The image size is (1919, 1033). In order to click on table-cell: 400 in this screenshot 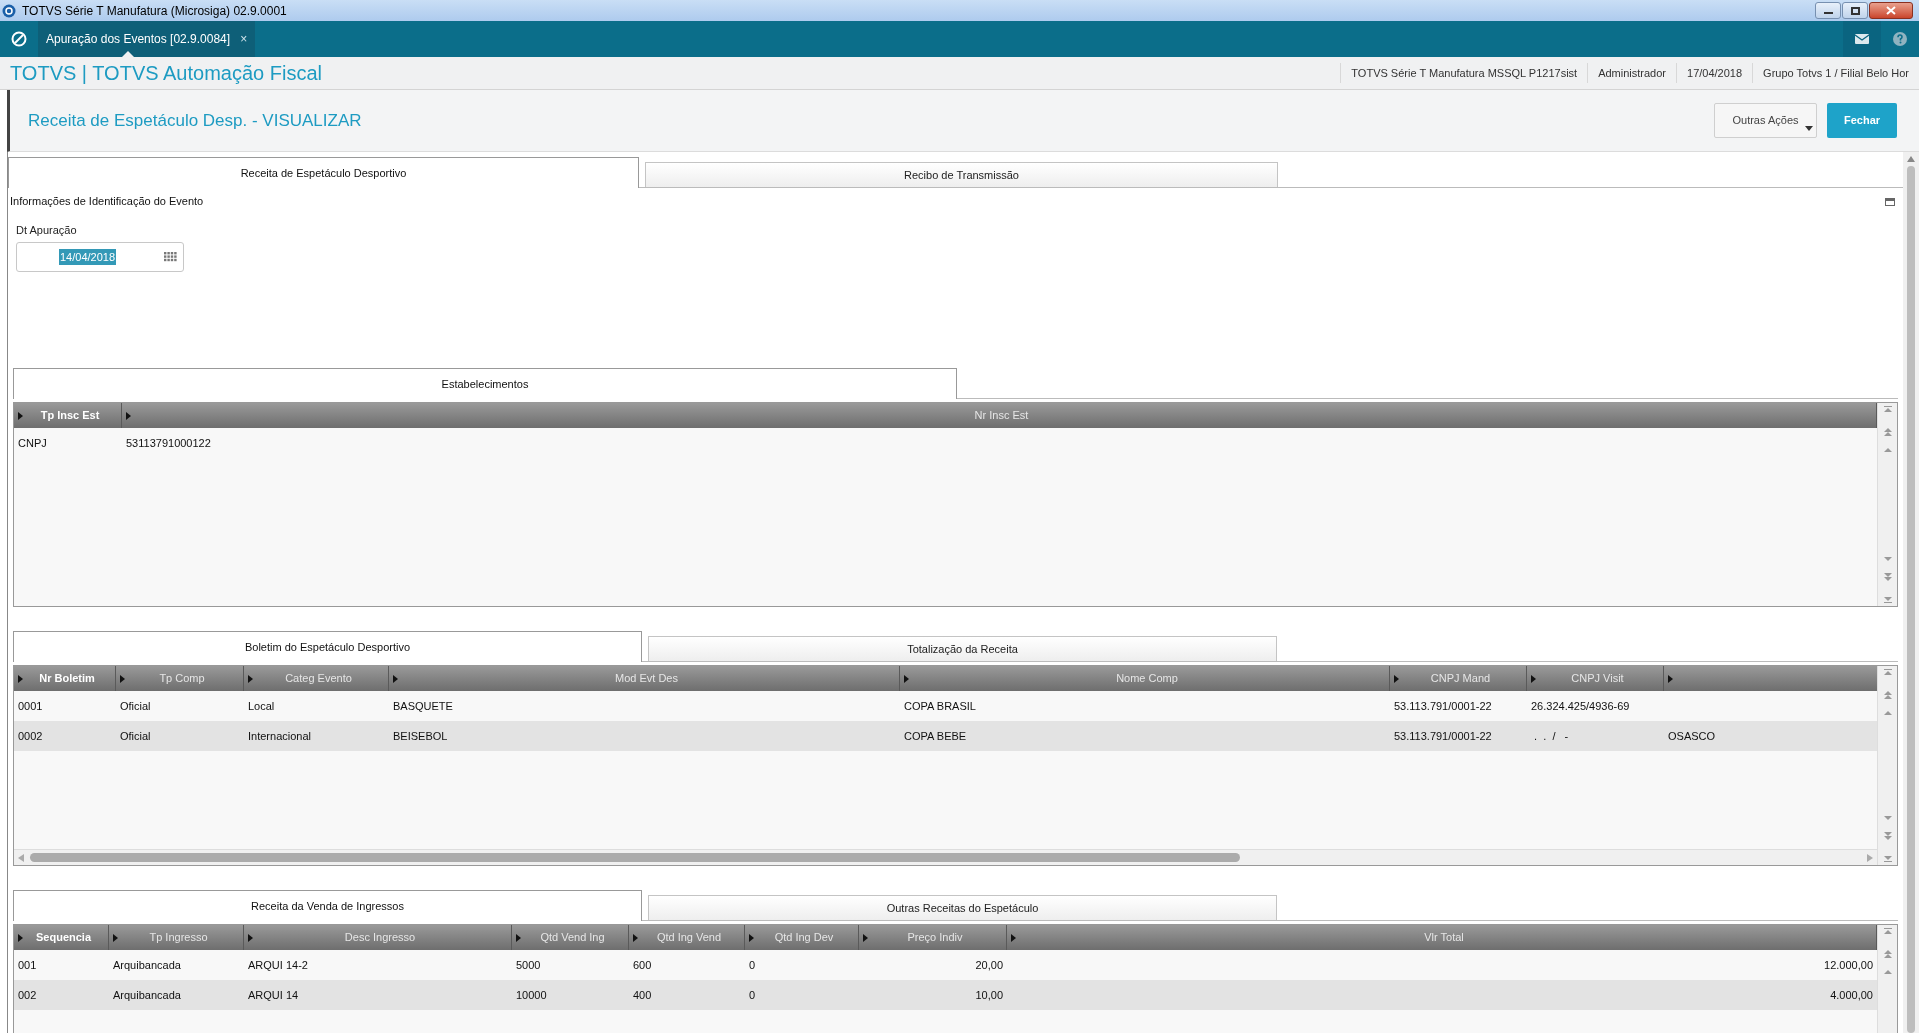, I will do `click(642, 994)`.